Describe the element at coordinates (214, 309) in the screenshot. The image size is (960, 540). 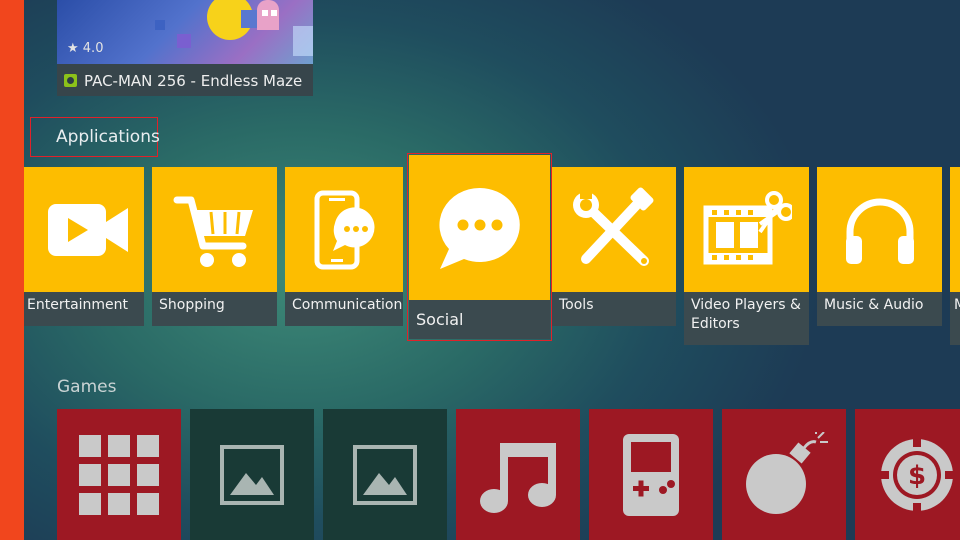
I see `category-label: Shopping` at that location.